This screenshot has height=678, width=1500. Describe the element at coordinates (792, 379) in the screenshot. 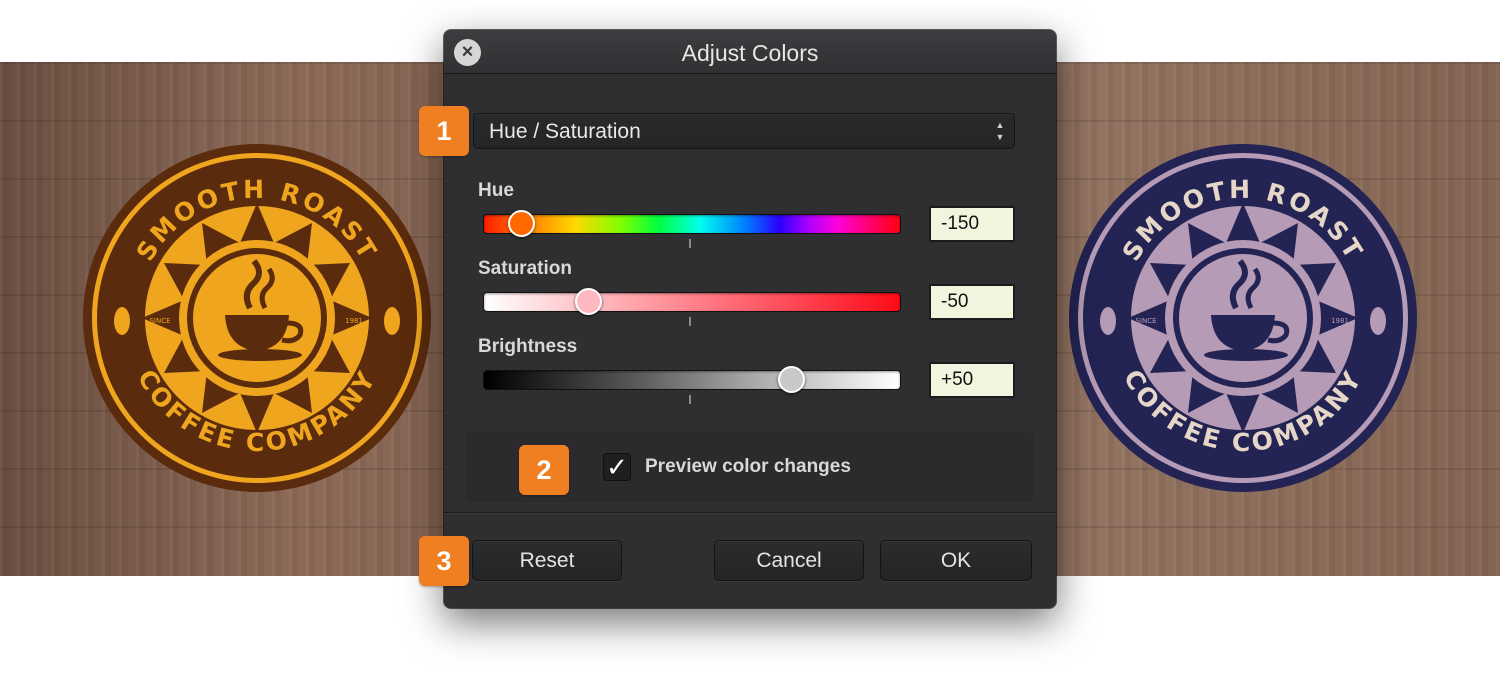

I see `brightness-slider-thumb` at that location.